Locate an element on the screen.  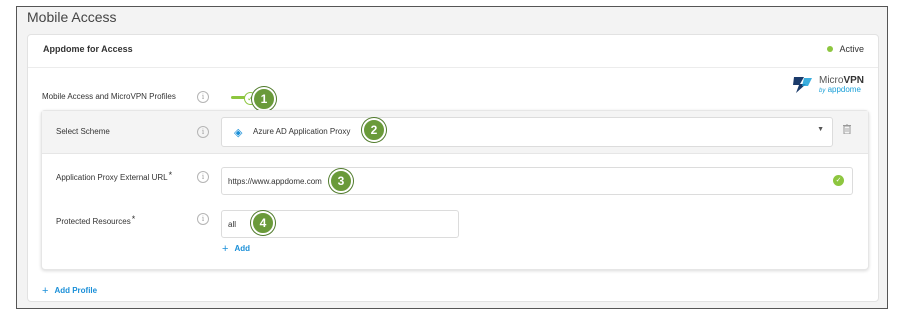
protected-resources-value: all is located at coordinates (232, 224).